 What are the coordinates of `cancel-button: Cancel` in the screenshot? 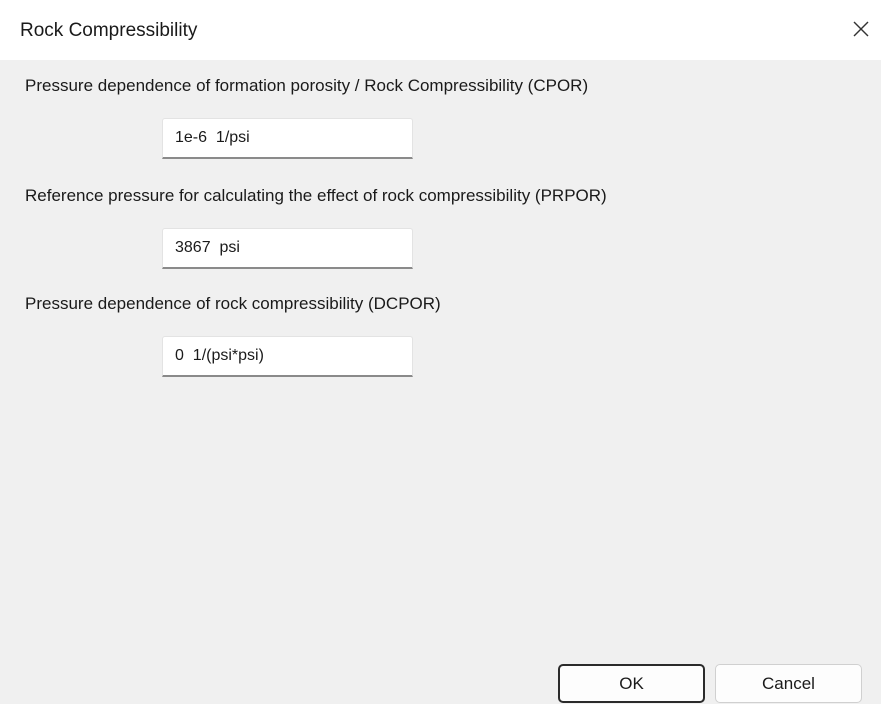 It's located at (788, 683).